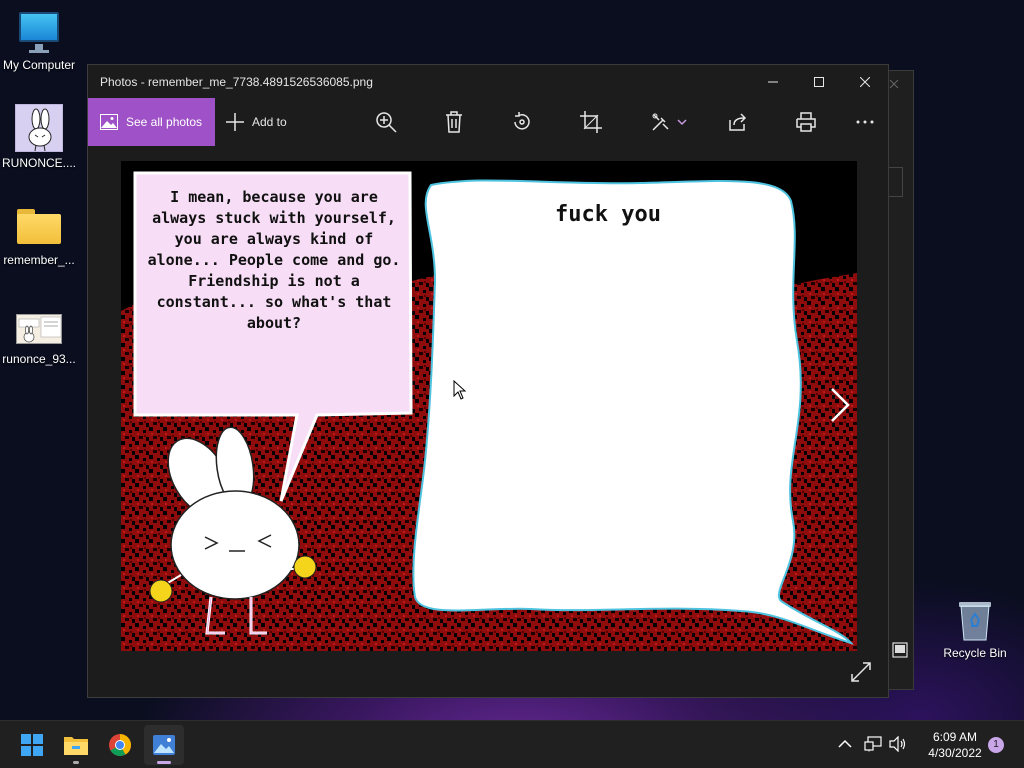  I want to click on next-image-button, so click(839, 405).